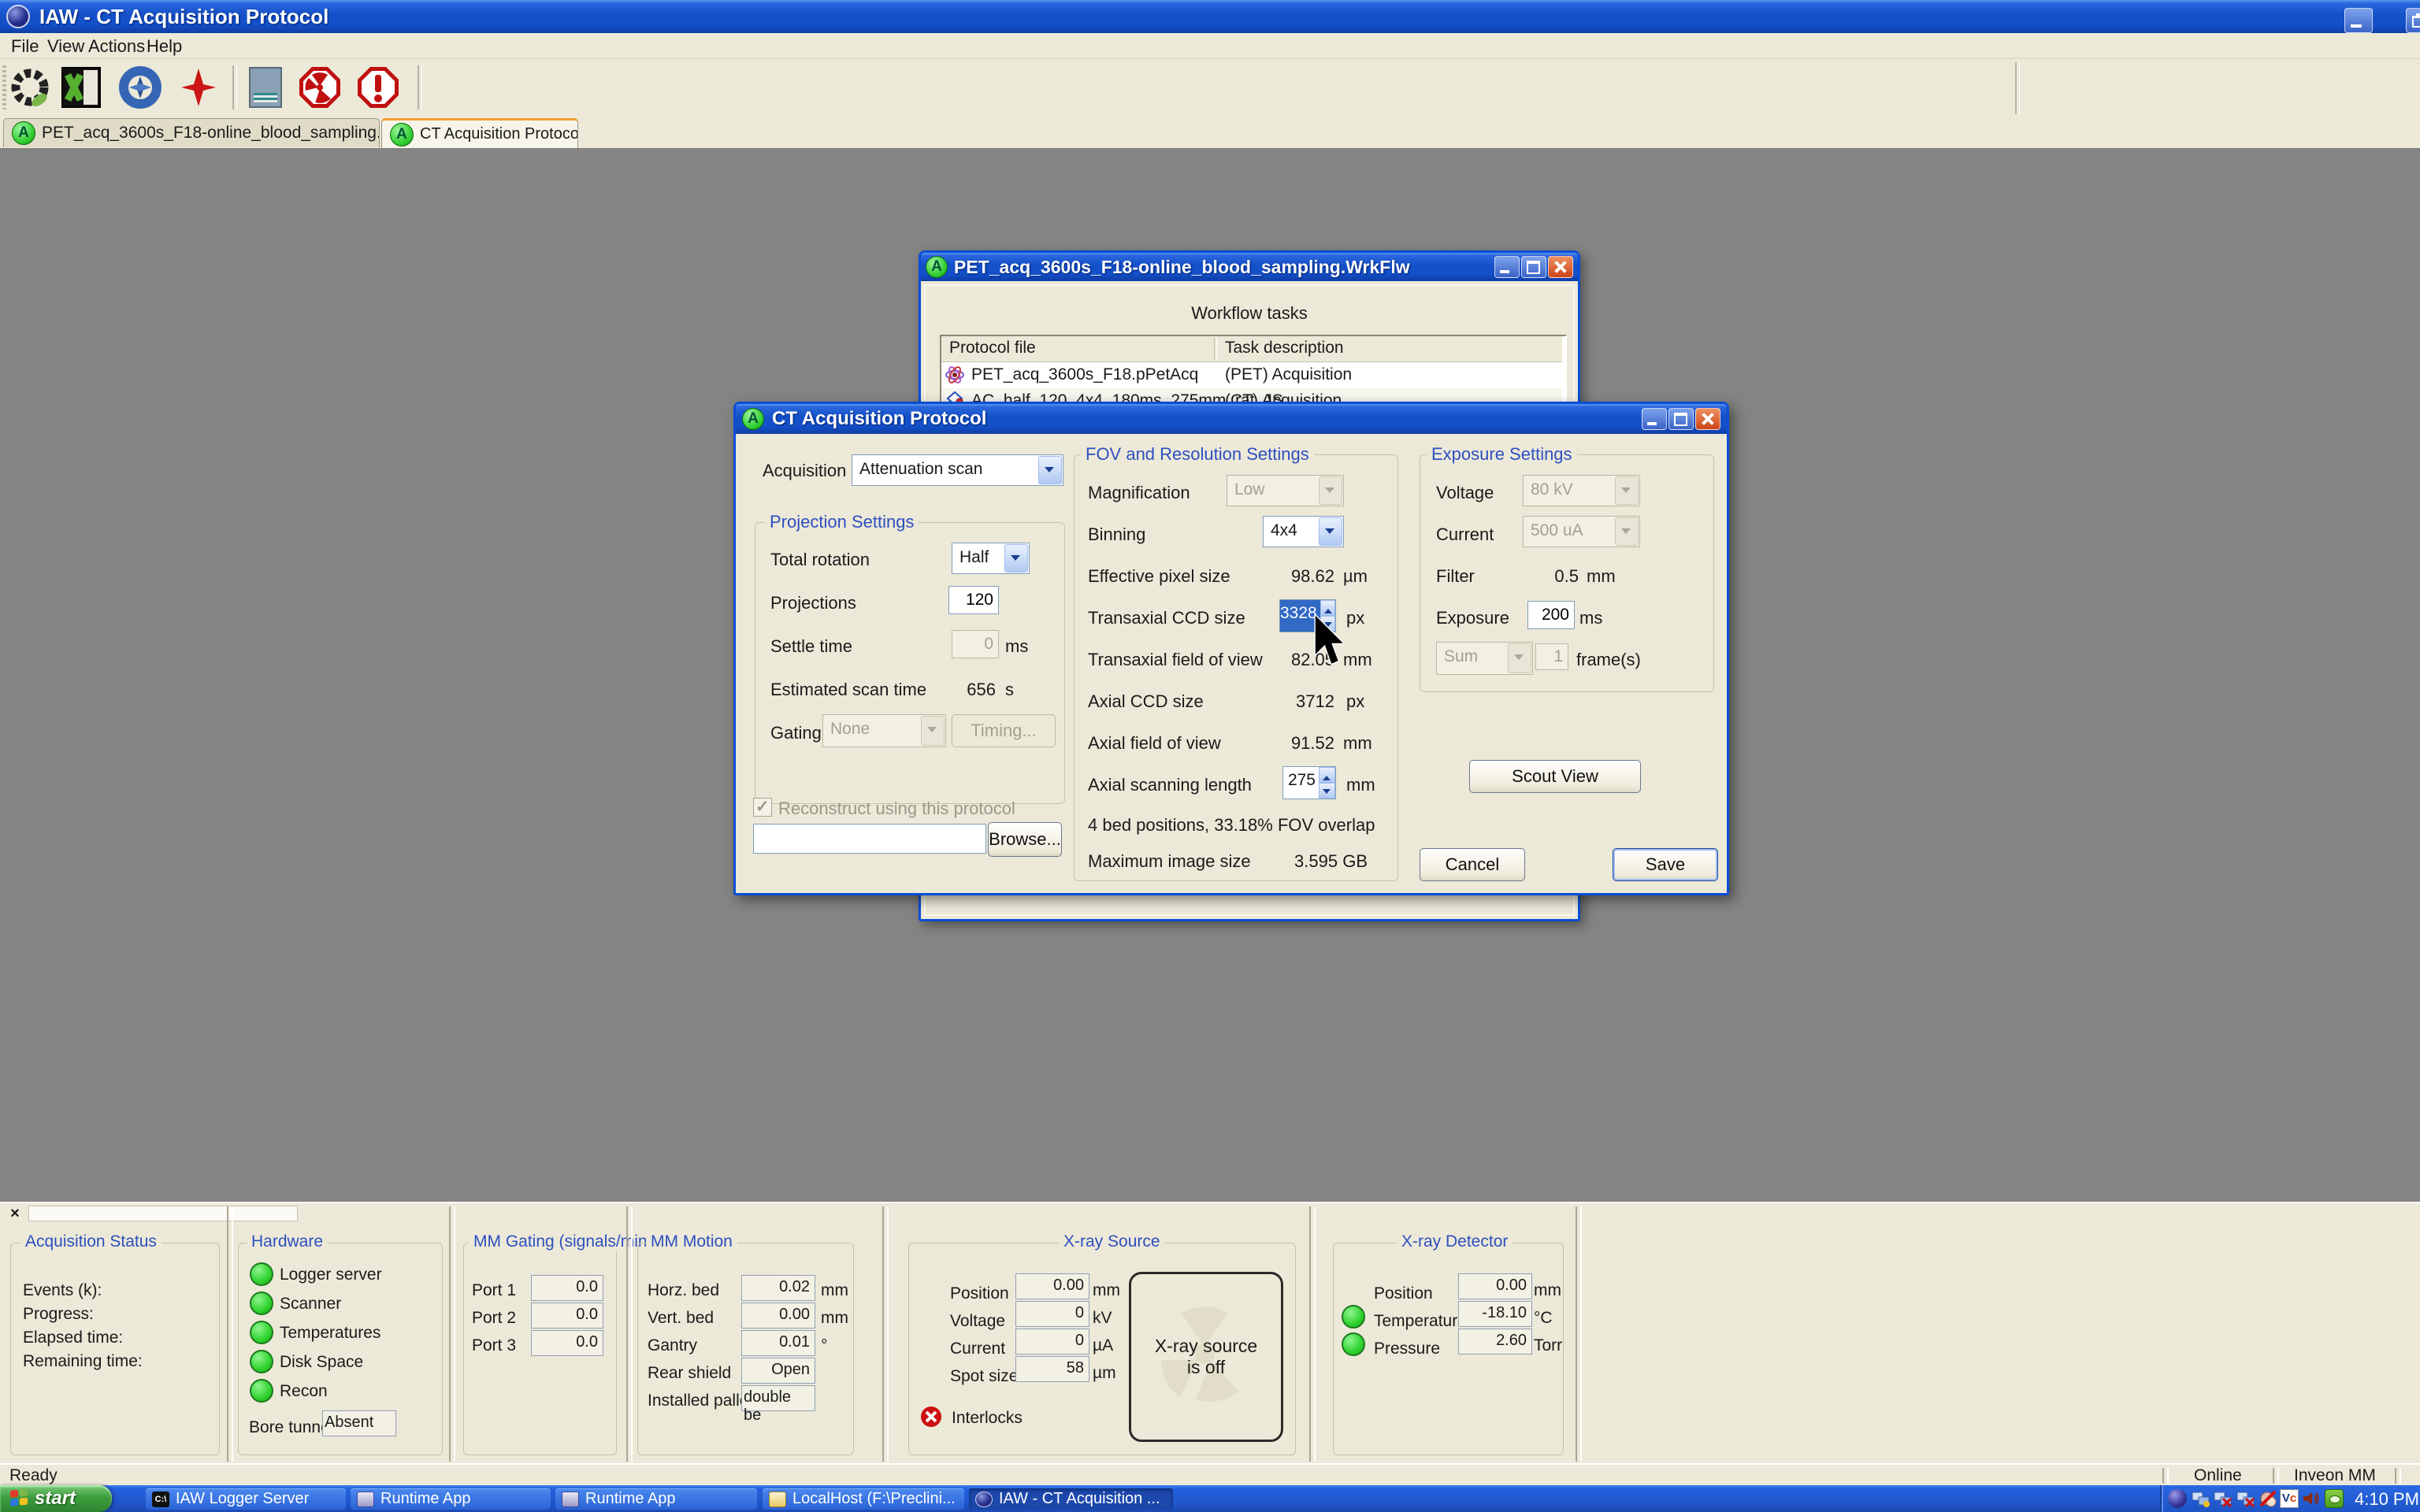 The height and width of the screenshot is (1512, 2420). I want to click on port1-value: 0.0, so click(567, 1288).